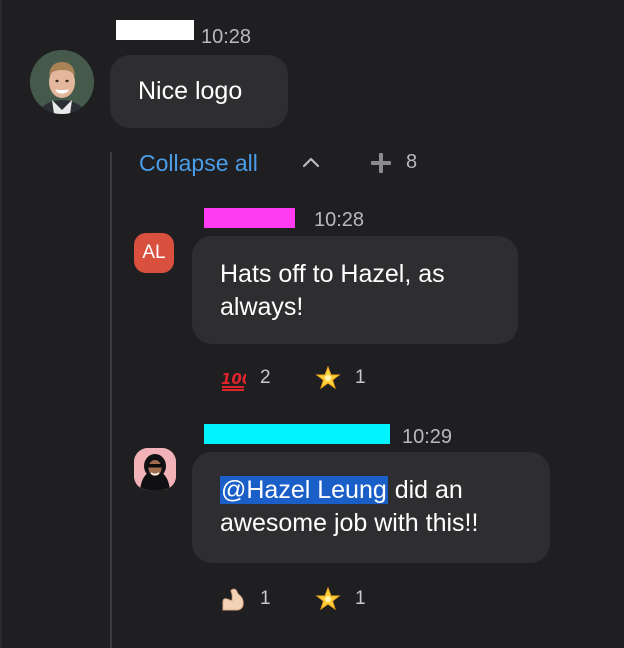 This screenshot has width=624, height=648. Describe the element at coordinates (393, 162) in the screenshot. I see `add-reaction-button: 8` at that location.